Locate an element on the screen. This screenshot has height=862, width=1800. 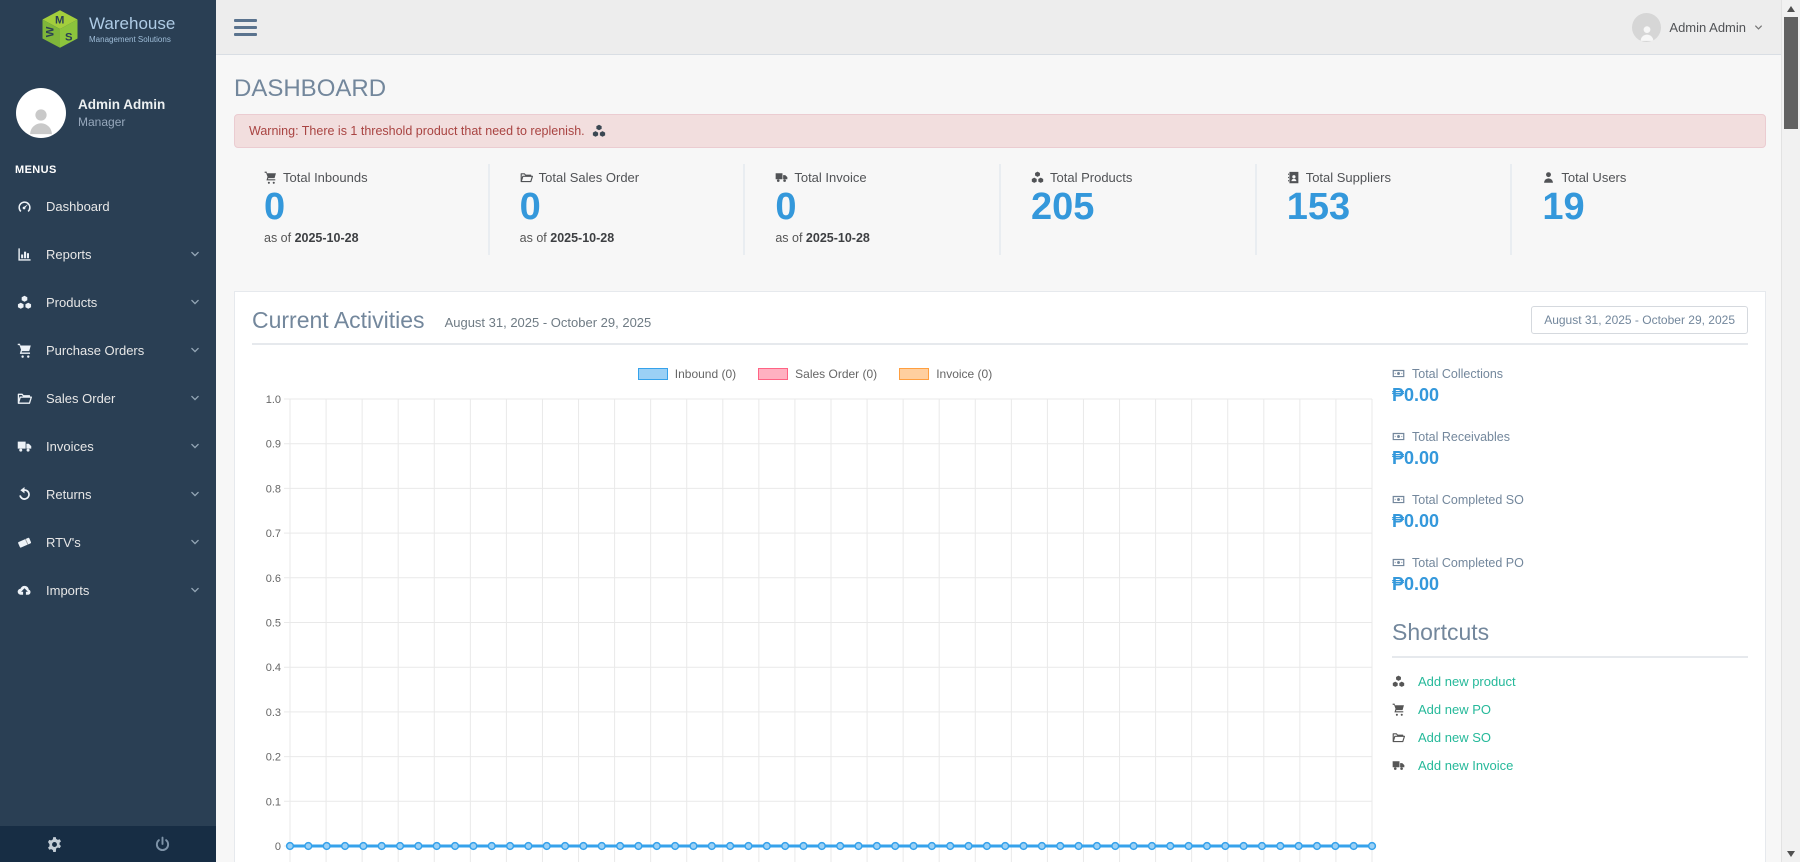
settings-button is located at coordinates (54, 844).